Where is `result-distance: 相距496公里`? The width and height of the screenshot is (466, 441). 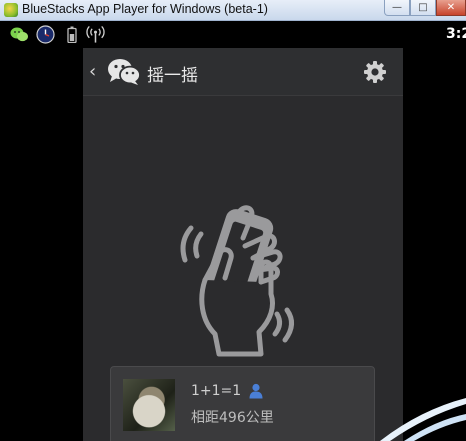
result-distance: 相距496公里 is located at coordinates (232, 418).